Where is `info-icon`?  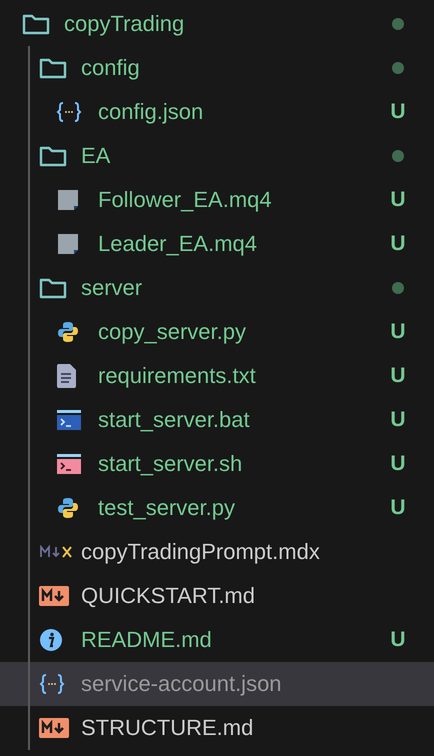 info-icon is located at coordinates (51, 640).